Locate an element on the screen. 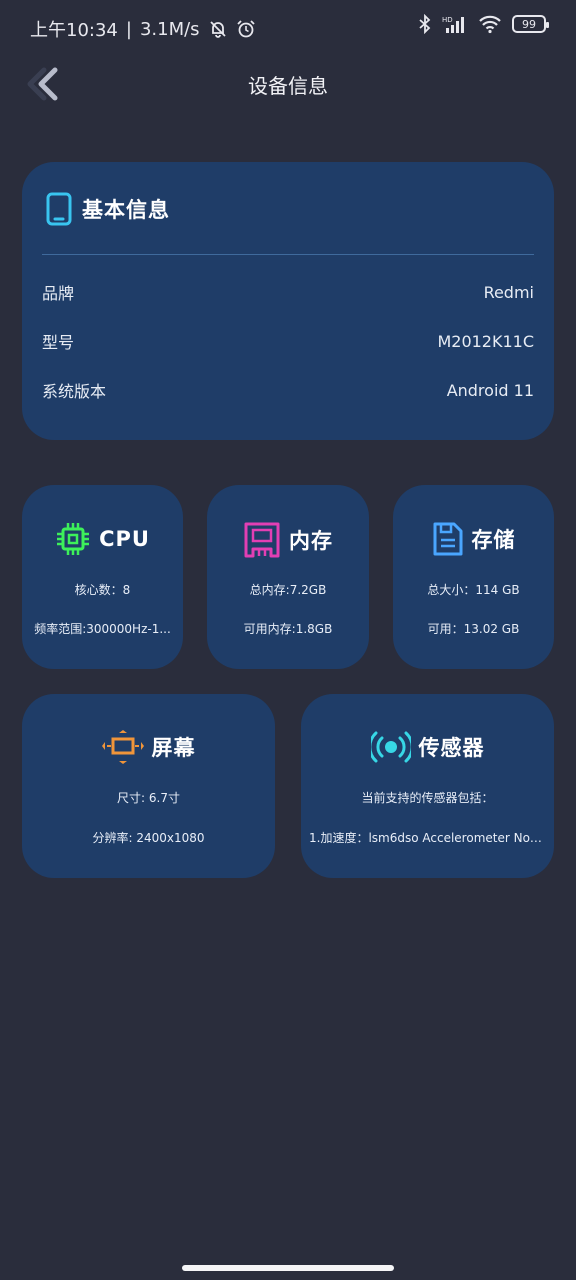 The height and width of the screenshot is (1280, 576). cpu-chip-icon is located at coordinates (73, 539).